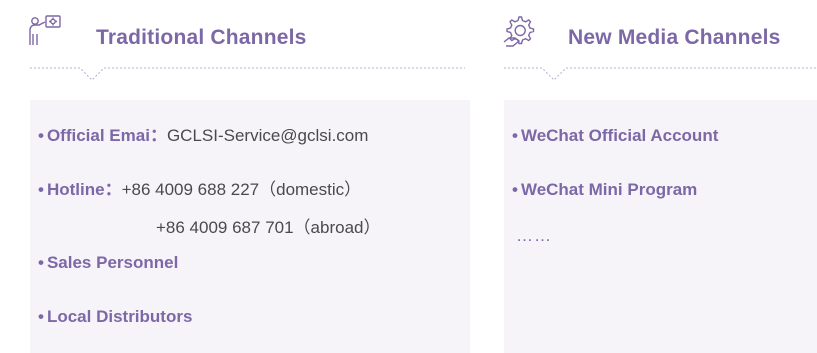  Describe the element at coordinates (201, 37) in the screenshot. I see `section-title: Traditional Channels` at that location.